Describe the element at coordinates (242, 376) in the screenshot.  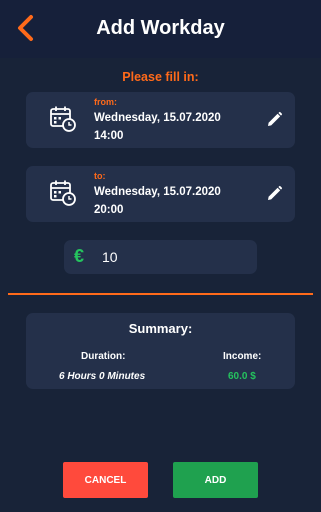
I see `income-value: 60.0 $` at that location.